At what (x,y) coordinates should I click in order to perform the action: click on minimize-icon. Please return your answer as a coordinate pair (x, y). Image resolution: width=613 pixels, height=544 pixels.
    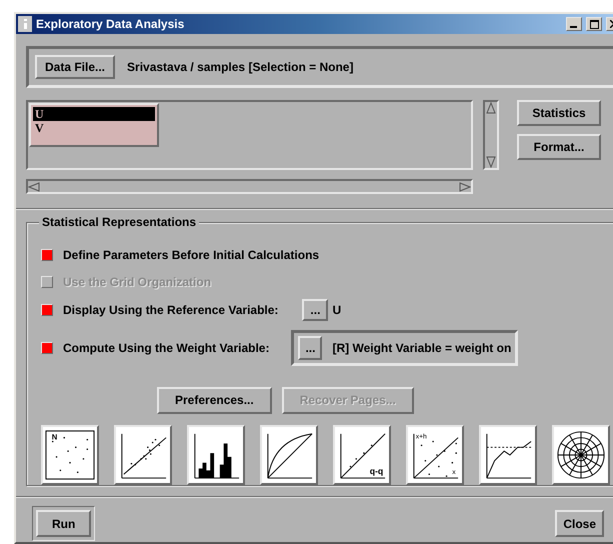
    Looking at the image, I should click on (574, 24).